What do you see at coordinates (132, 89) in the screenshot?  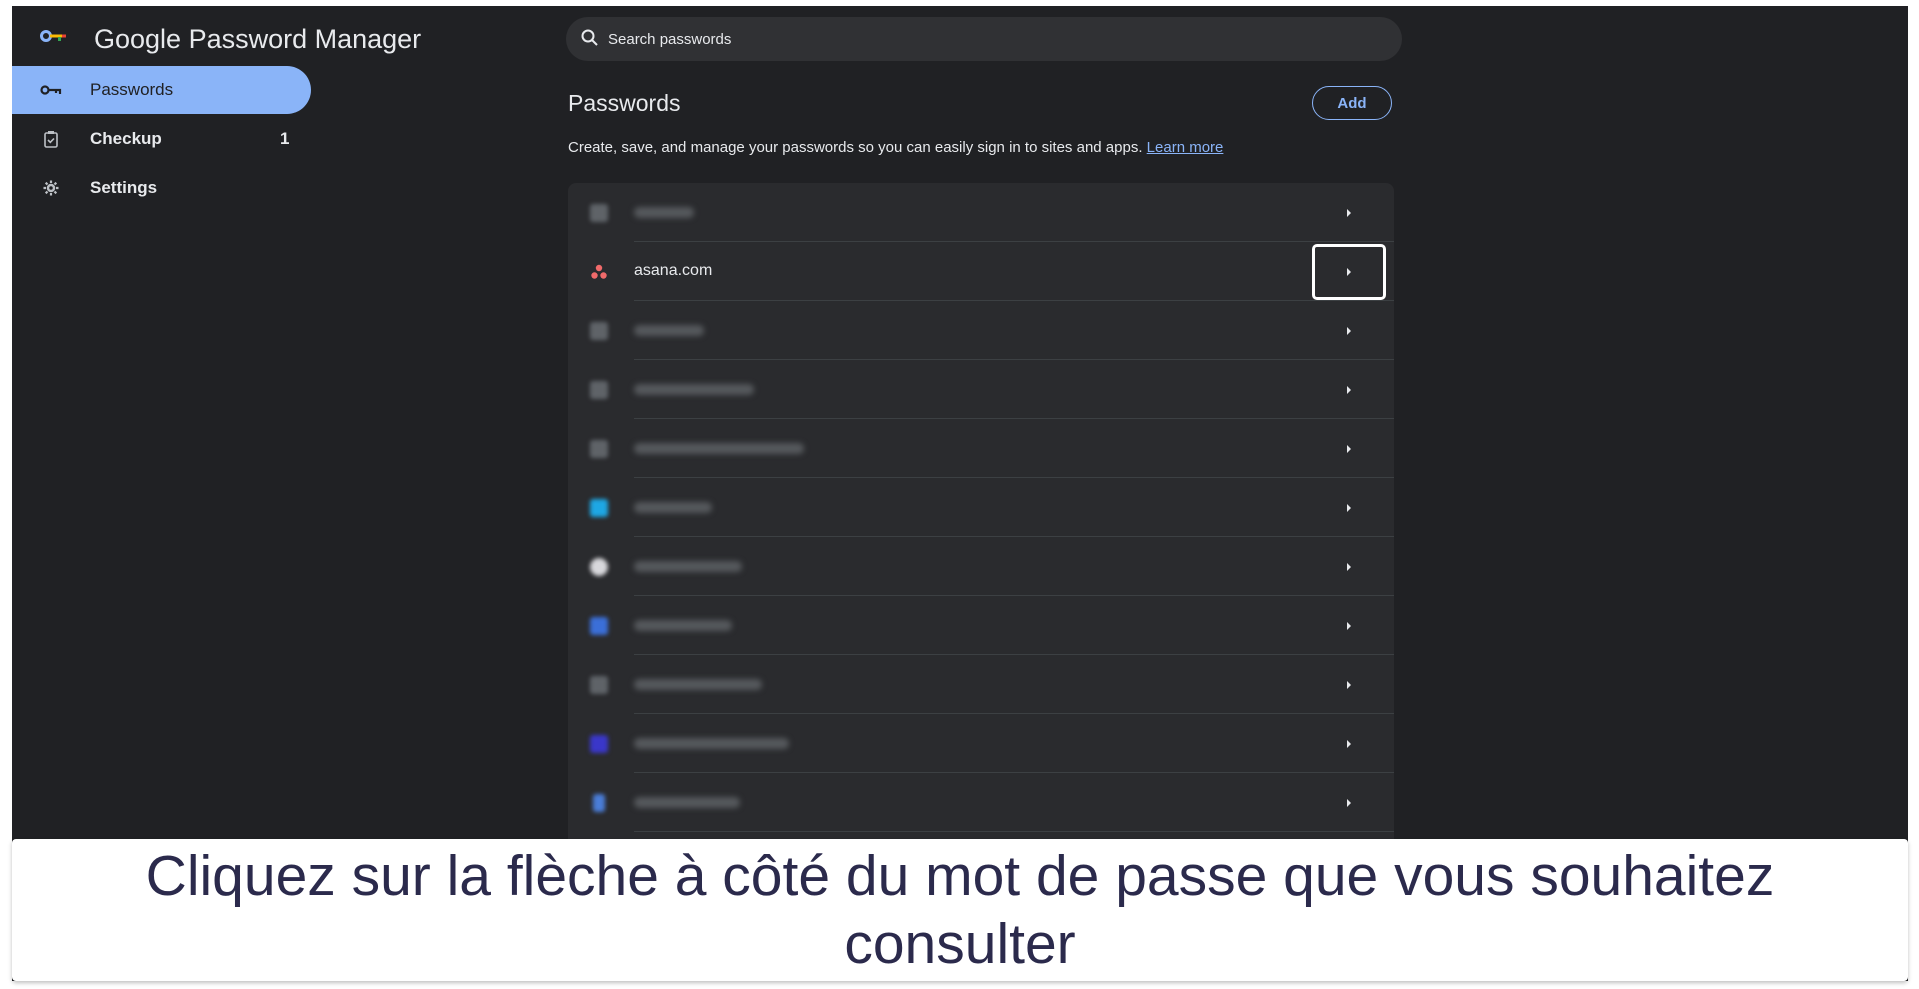 I see `sidebar-item-label: Passwords` at bounding box center [132, 89].